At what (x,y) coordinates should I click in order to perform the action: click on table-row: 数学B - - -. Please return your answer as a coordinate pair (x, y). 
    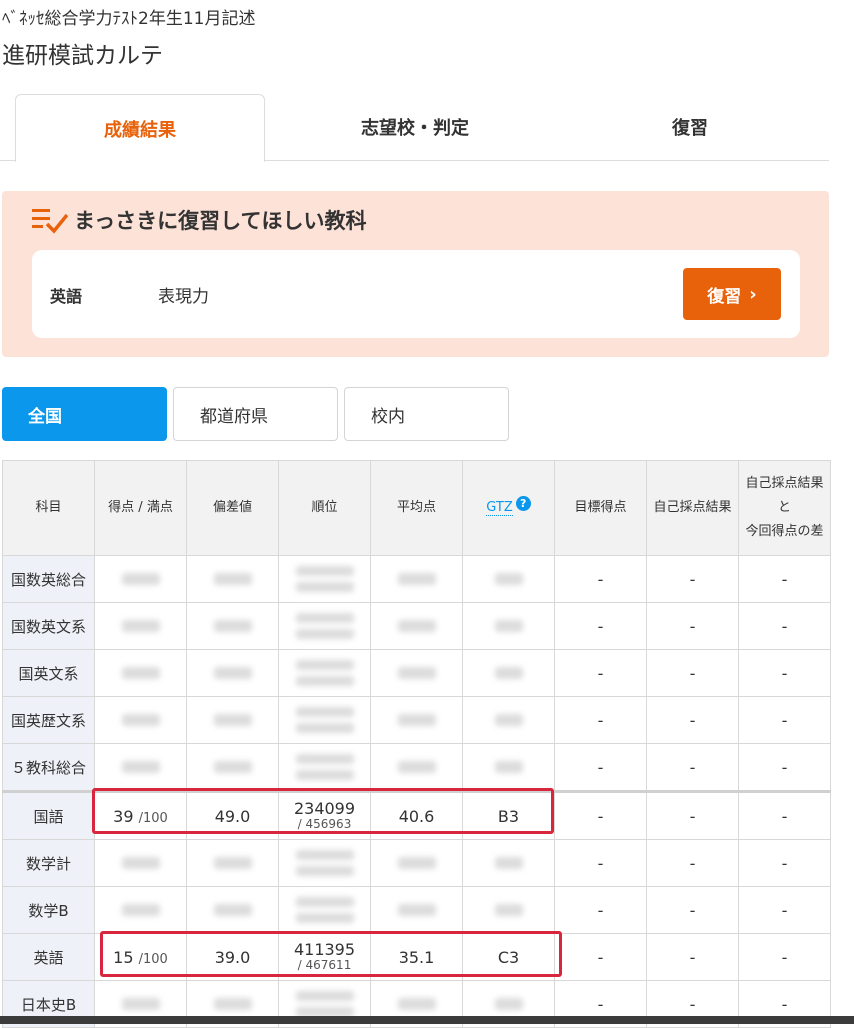
    Looking at the image, I should click on (416, 910).